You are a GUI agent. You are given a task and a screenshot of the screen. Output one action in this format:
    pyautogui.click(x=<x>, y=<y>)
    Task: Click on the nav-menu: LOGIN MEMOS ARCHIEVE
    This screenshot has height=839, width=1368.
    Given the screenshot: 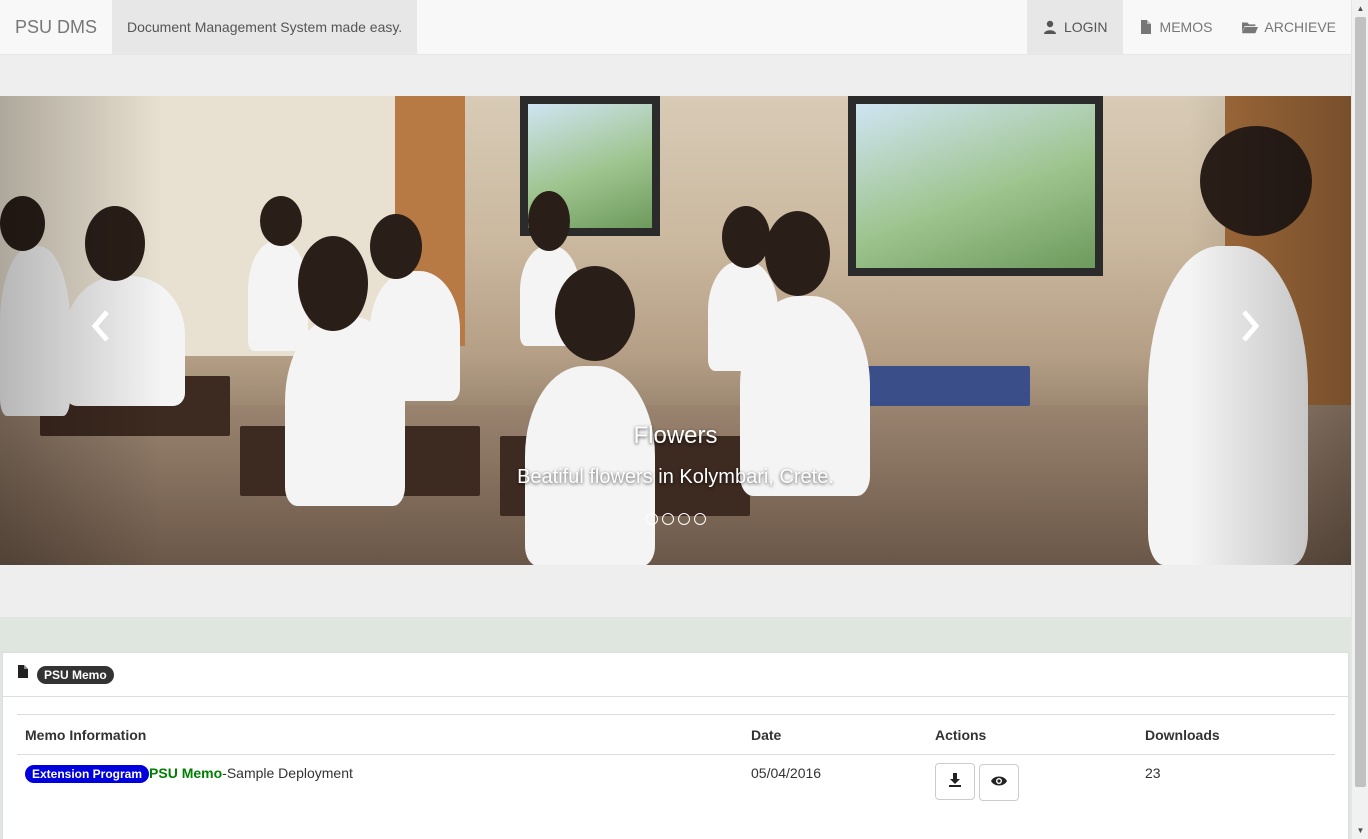 What is the action you would take?
    pyautogui.click(x=1188, y=27)
    